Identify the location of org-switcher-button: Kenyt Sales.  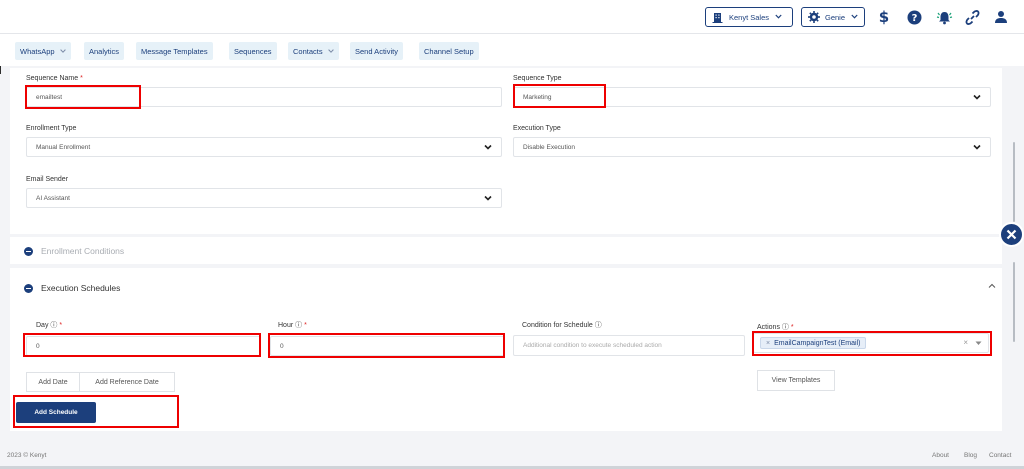
(749, 17).